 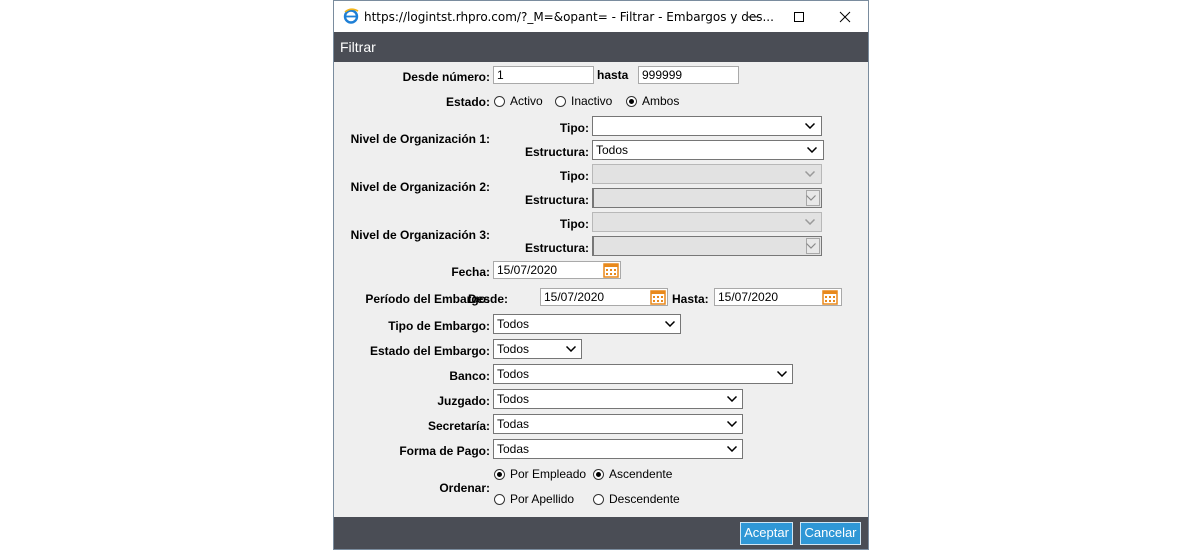 I want to click on forma-pago-label: Forma de Pago:, so click(x=444, y=451).